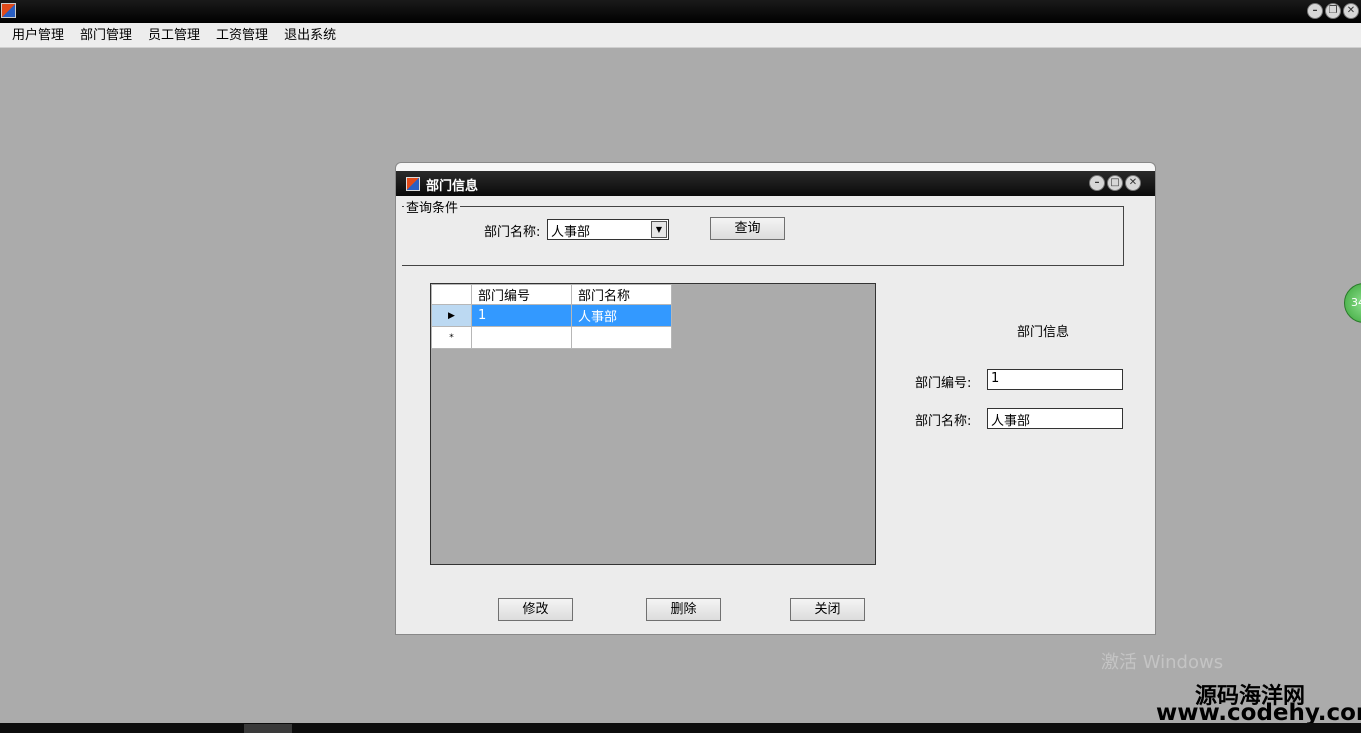  I want to click on menu-bar: 用户管理 部门管理 员工管理 工资管理 退出系统, so click(680, 35).